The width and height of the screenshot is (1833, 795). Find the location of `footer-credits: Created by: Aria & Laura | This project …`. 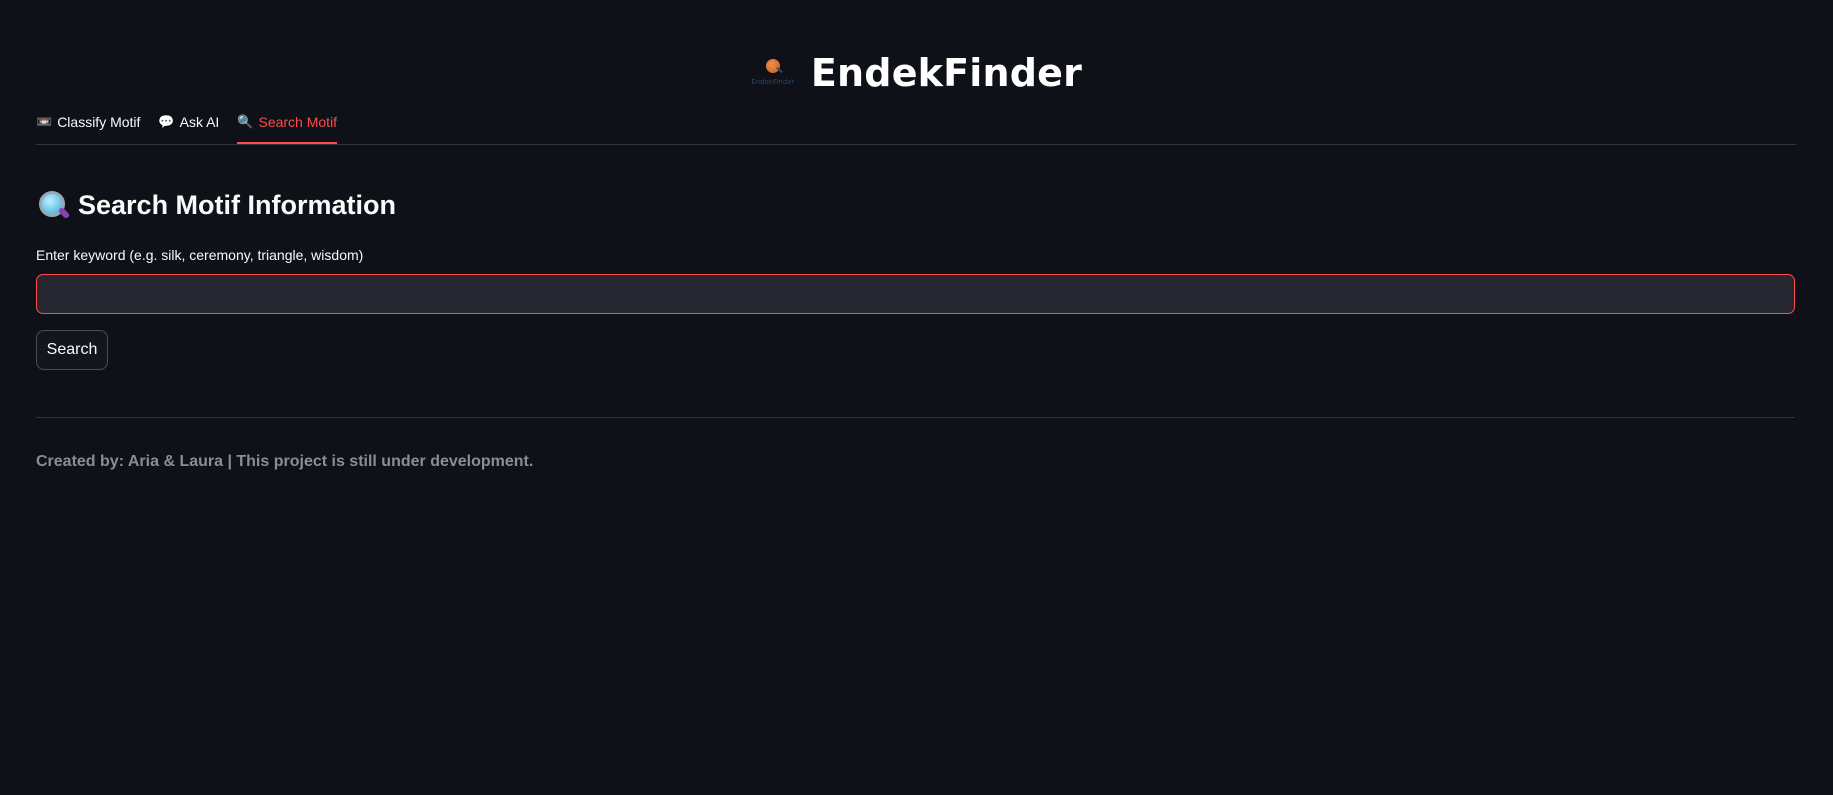

footer-credits: Created by: Aria & Laura | This project … is located at coordinates (285, 461).